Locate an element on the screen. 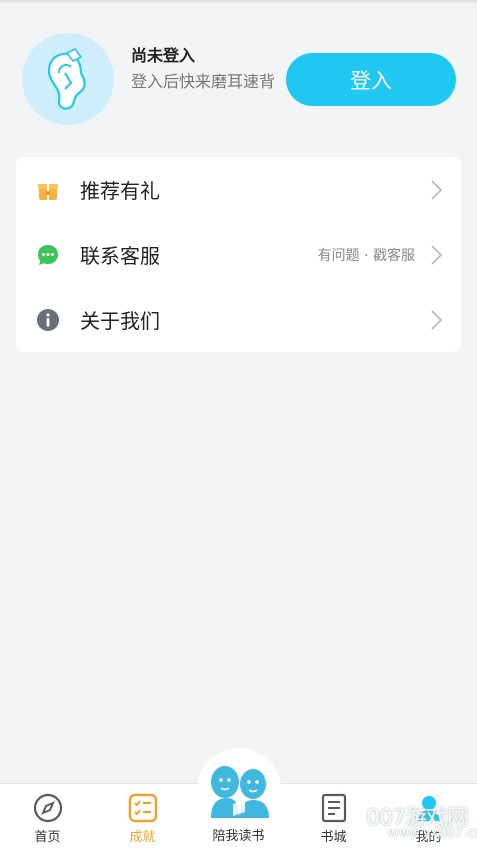 This screenshot has width=477, height=848. tab-label-center: 陪我读书 is located at coordinates (238, 836).